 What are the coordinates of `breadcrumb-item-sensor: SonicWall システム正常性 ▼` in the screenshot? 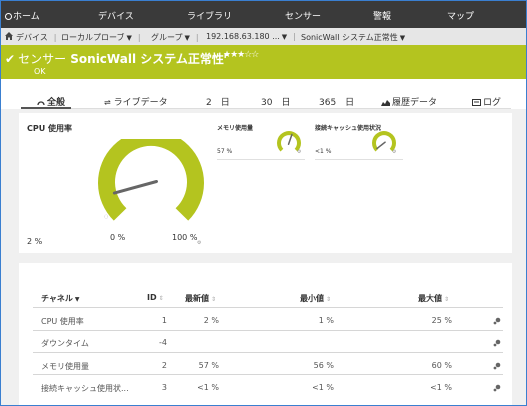 It's located at (353, 37).